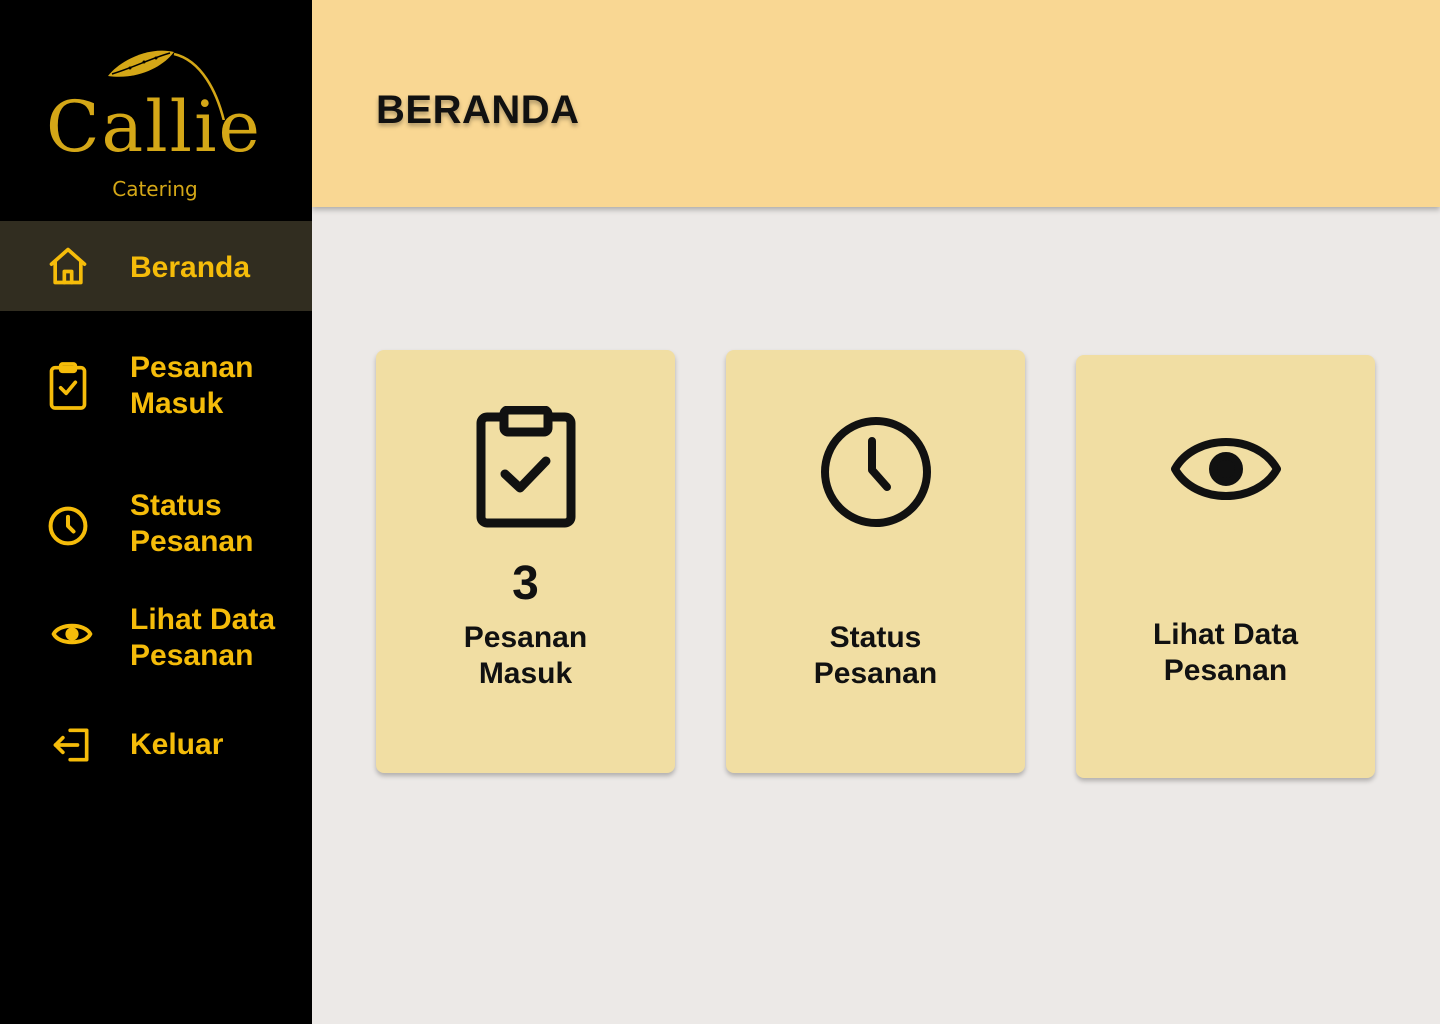 Image resolution: width=1440 pixels, height=1024 pixels. Describe the element at coordinates (1225, 566) in the screenshot. I see `card-lihat-data-pesanan: Lihat Data Pesanan` at that location.